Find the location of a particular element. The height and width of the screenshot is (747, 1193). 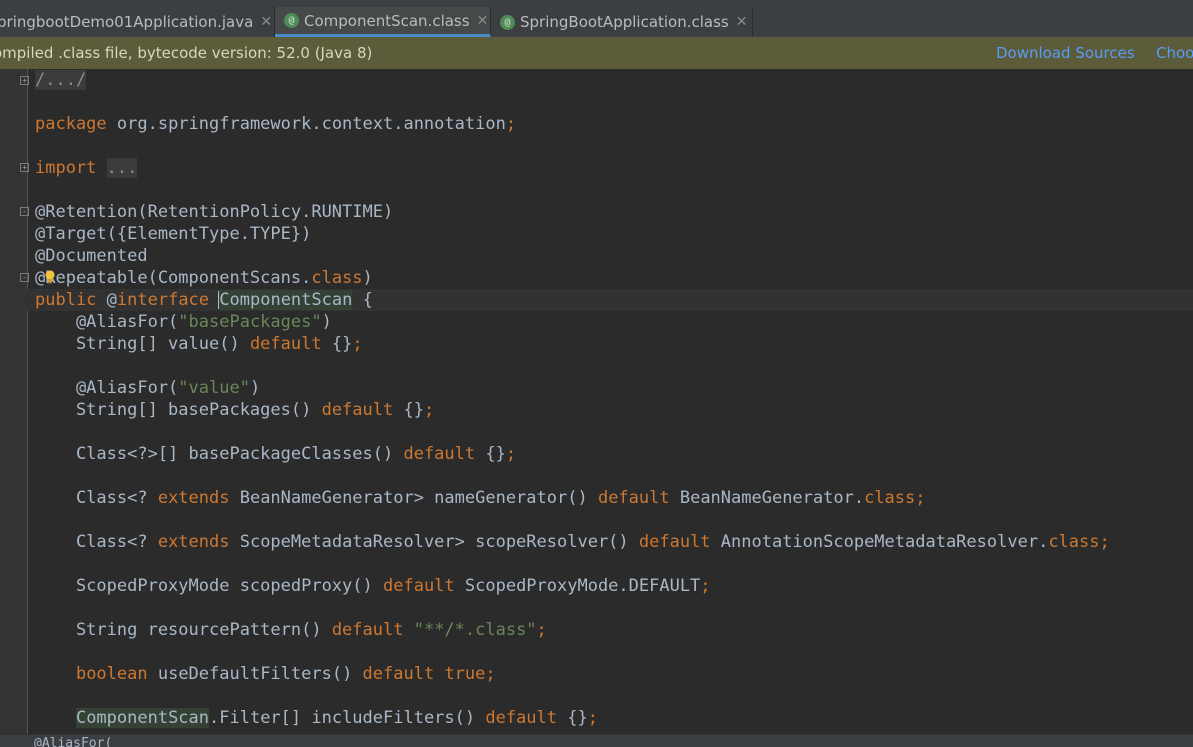

string-literal: "**/*.class" is located at coordinates (475, 630).